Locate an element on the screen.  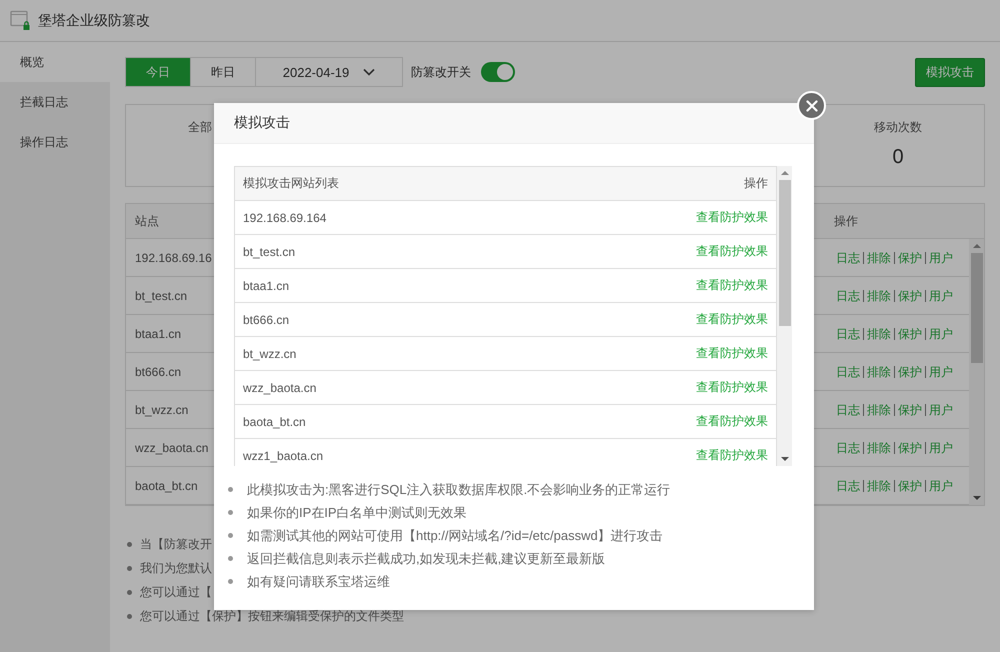
window-lock-icon is located at coordinates (20, 20).